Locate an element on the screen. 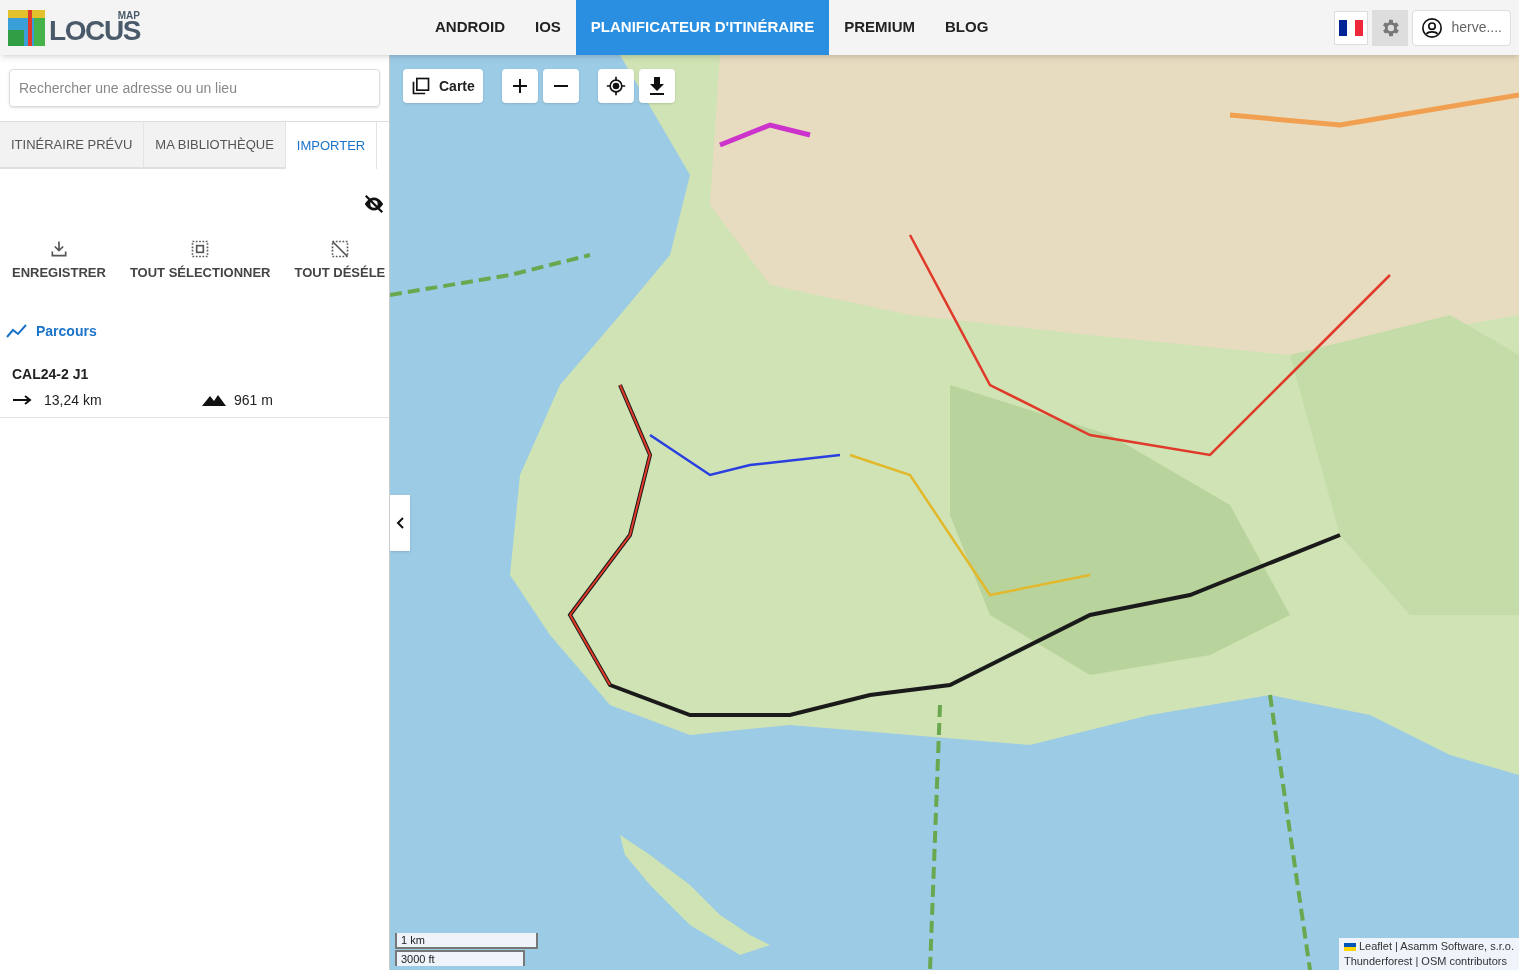 Image resolution: width=1519 pixels, height=970 pixels. collapse-sidebar-button is located at coordinates (400, 523).